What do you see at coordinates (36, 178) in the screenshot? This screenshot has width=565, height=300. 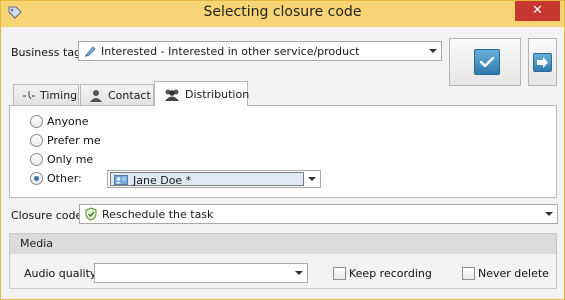 I see `radio-other` at bounding box center [36, 178].